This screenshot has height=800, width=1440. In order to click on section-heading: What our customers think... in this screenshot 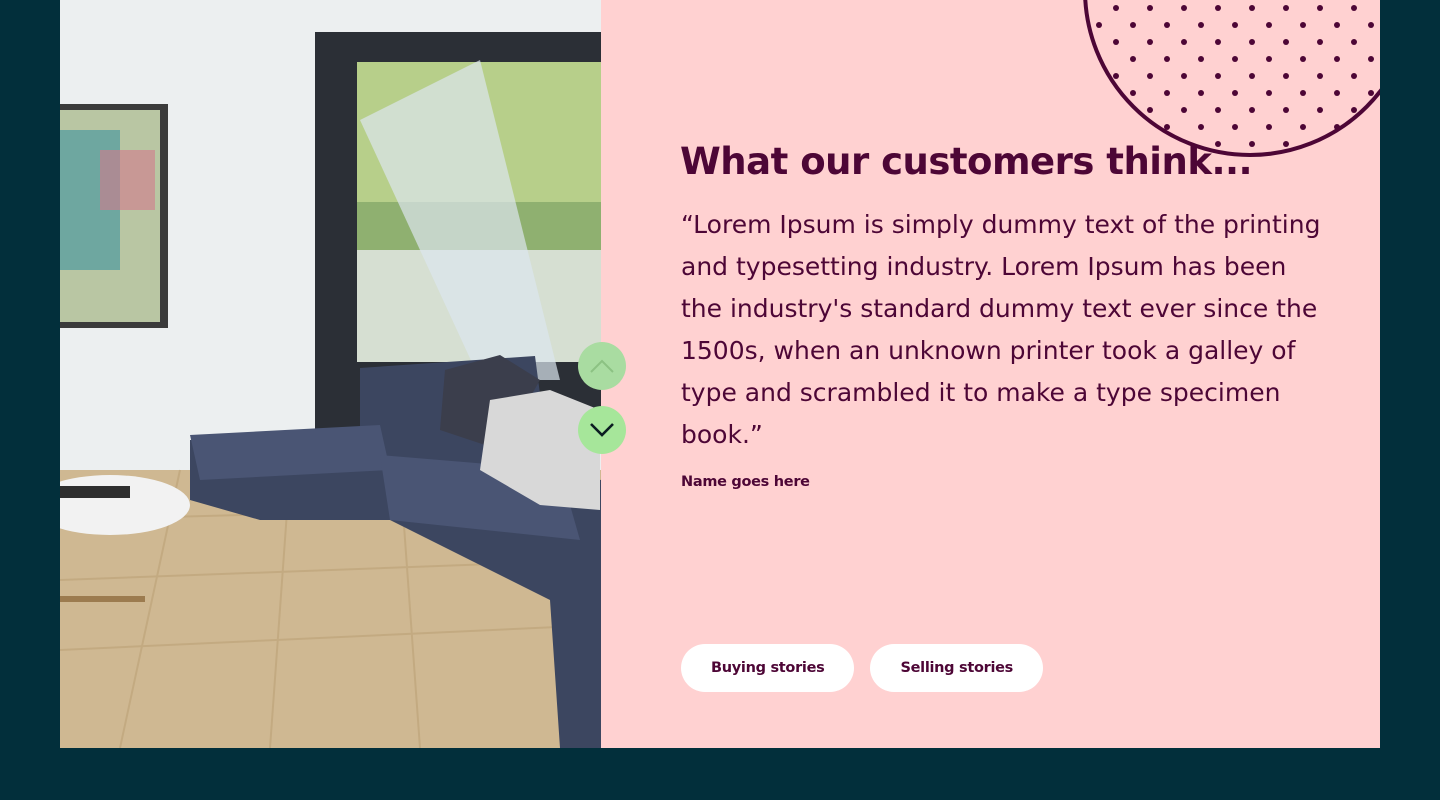, I will do `click(966, 161)`.